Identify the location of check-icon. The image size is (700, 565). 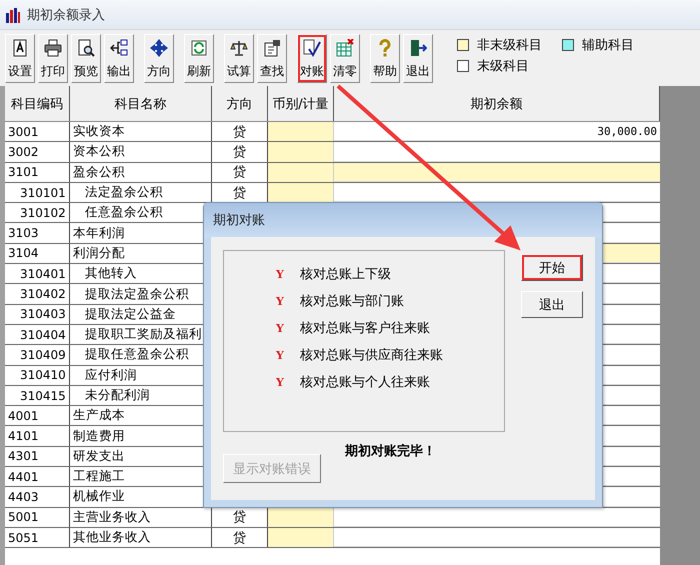
(312, 48).